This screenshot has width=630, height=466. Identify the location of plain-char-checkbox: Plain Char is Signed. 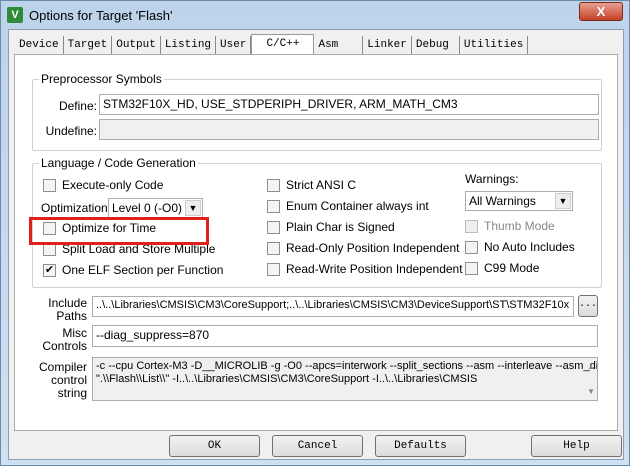
(331, 227).